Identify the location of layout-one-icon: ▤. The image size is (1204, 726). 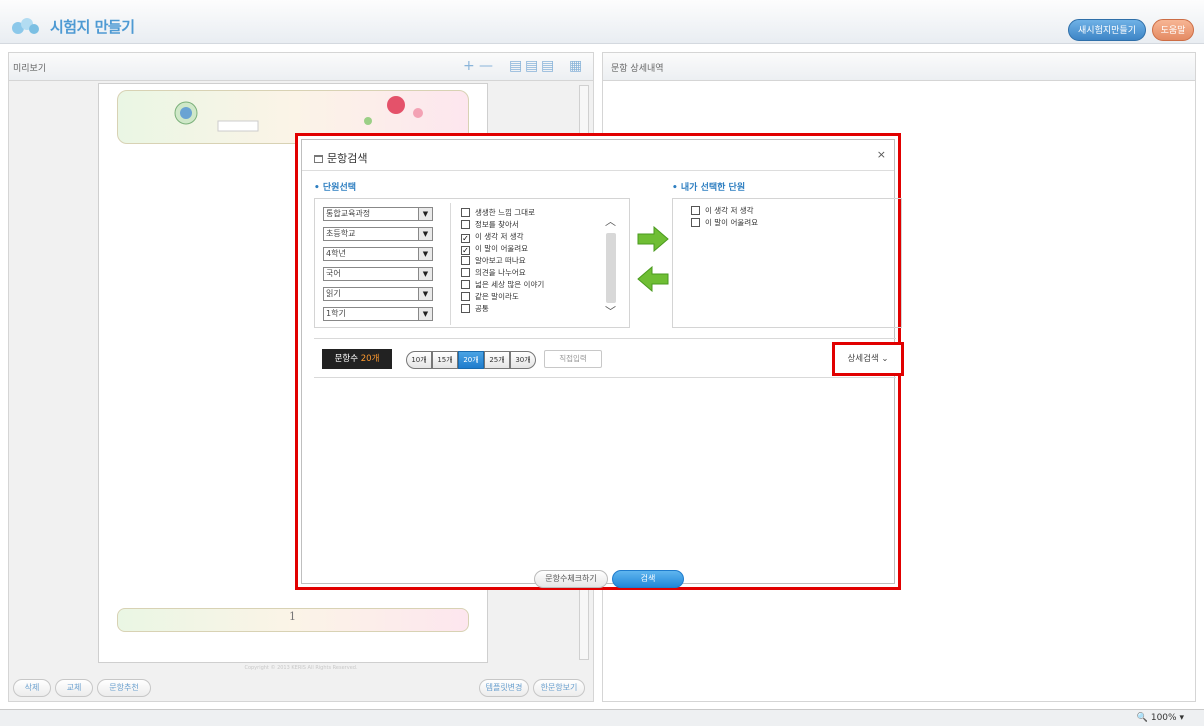
(515, 66).